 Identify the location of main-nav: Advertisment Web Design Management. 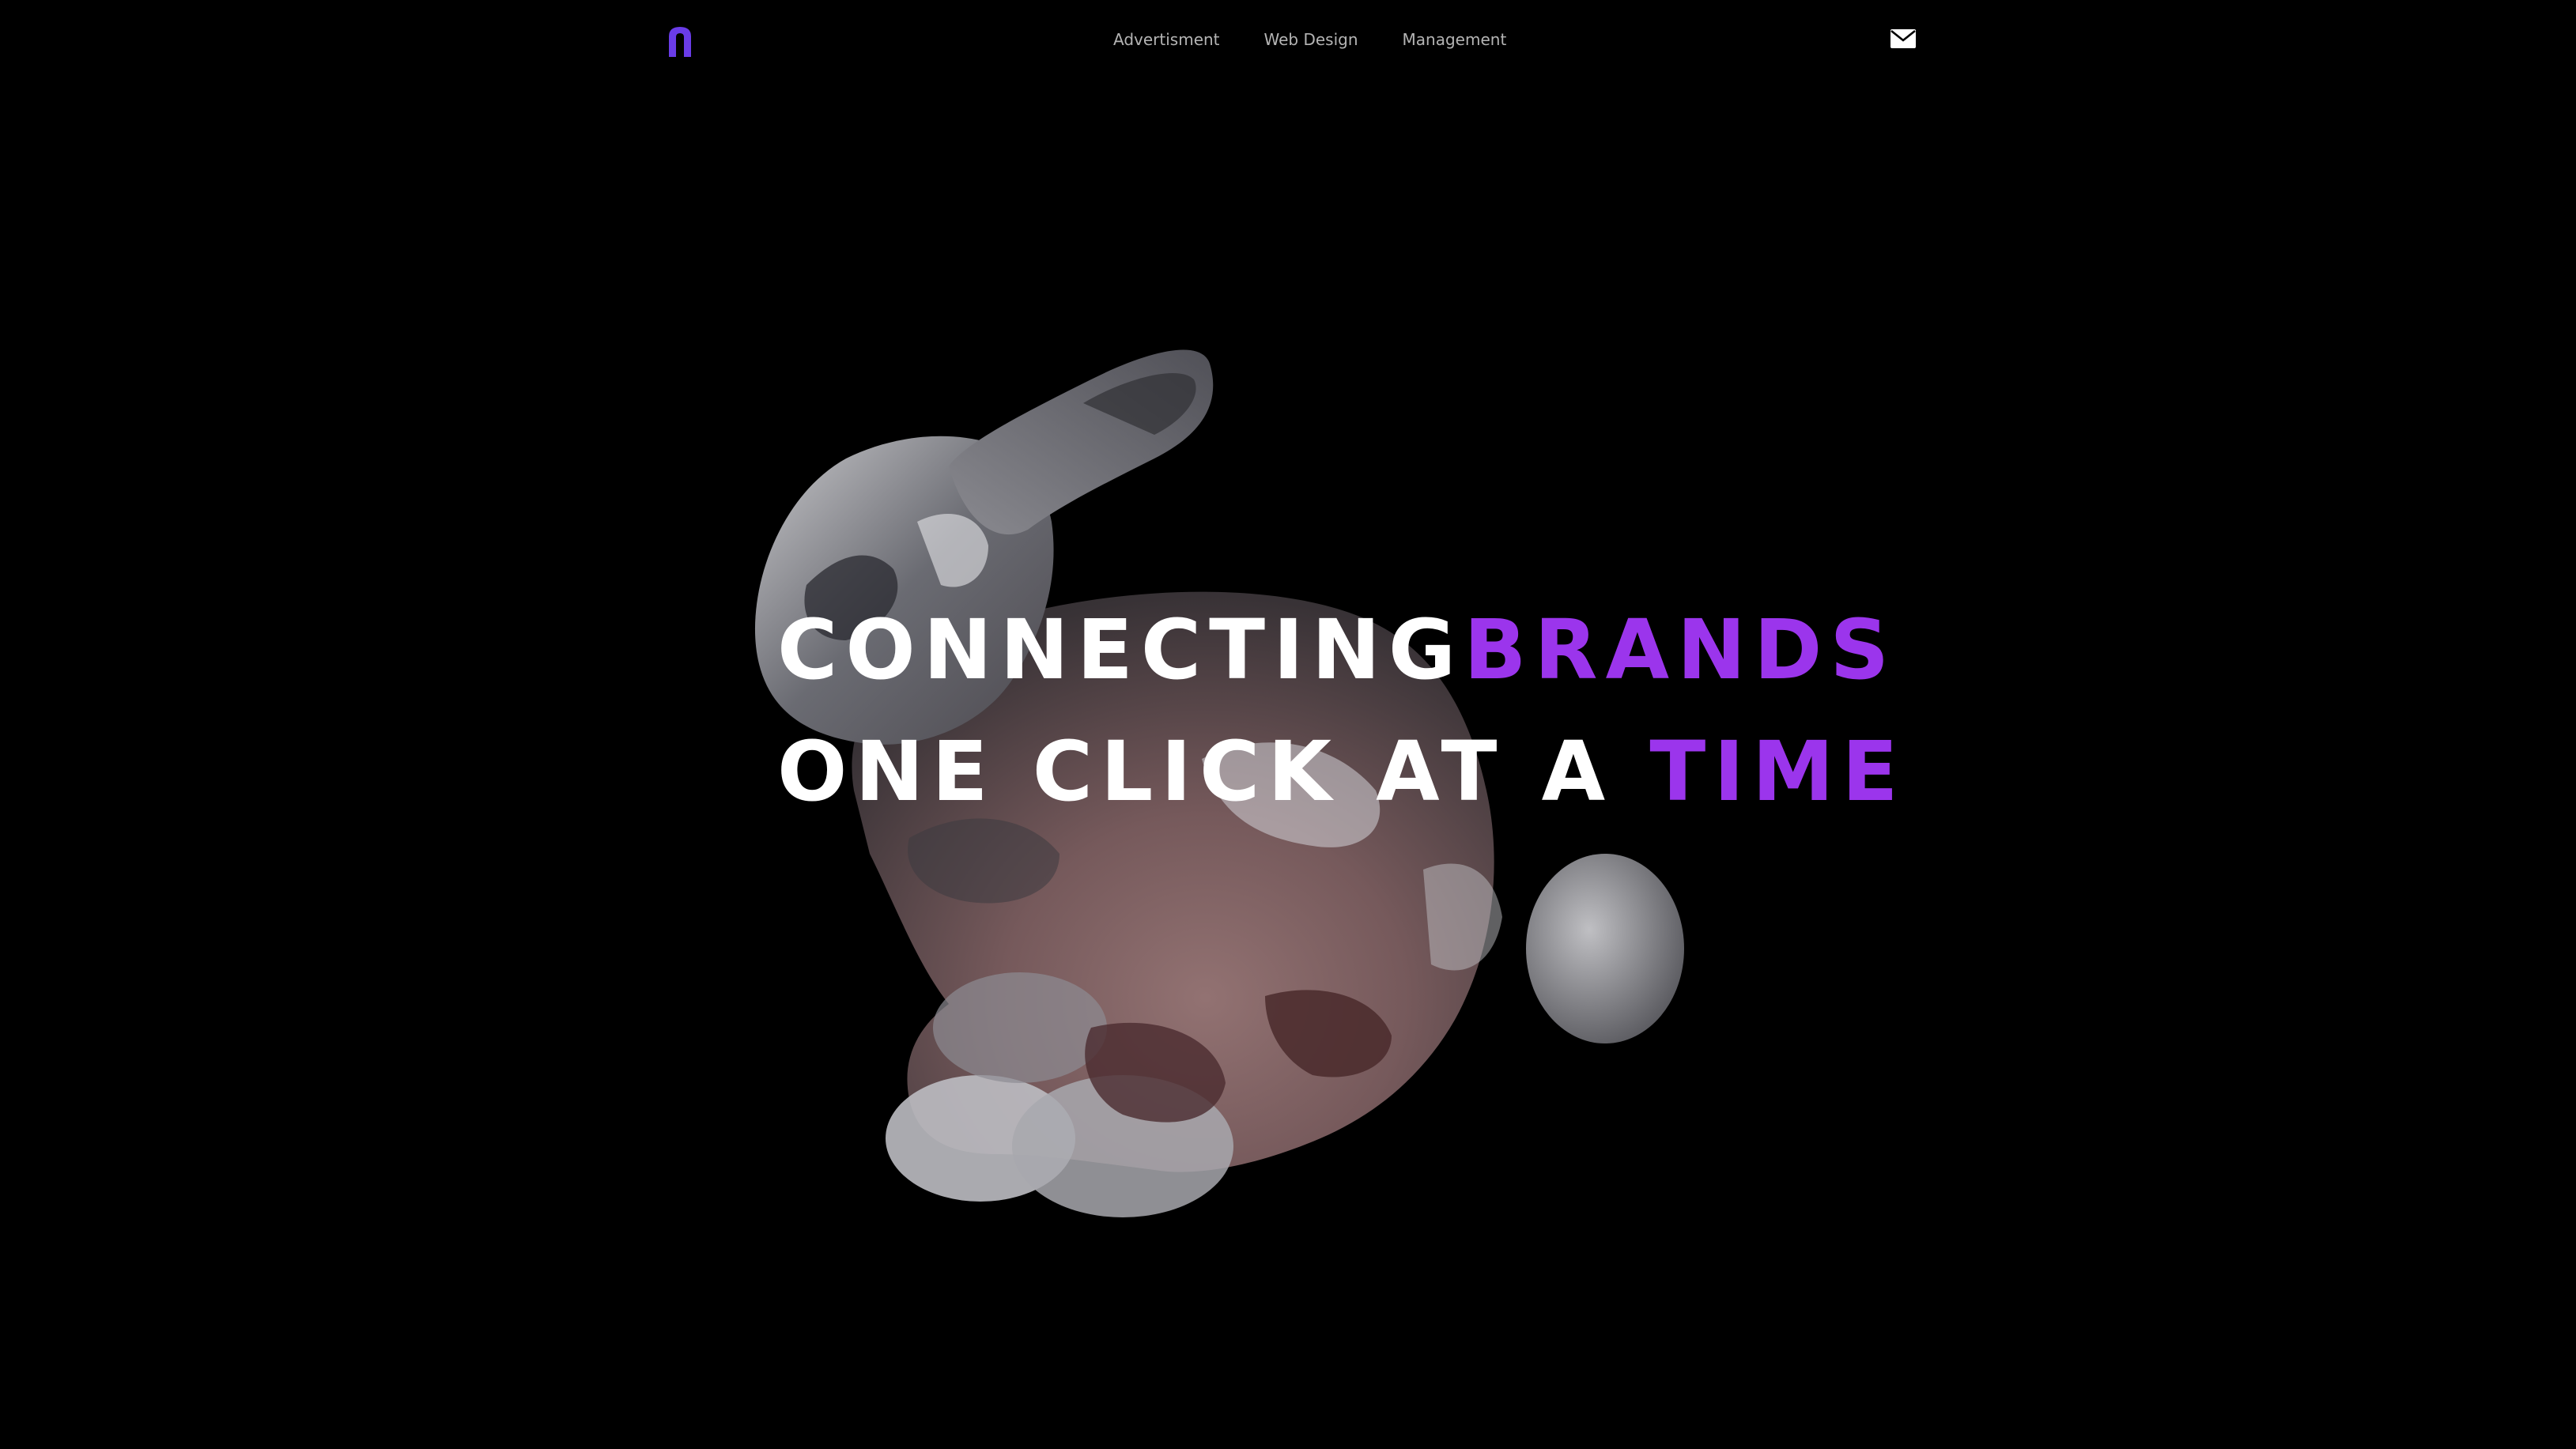
(1309, 39).